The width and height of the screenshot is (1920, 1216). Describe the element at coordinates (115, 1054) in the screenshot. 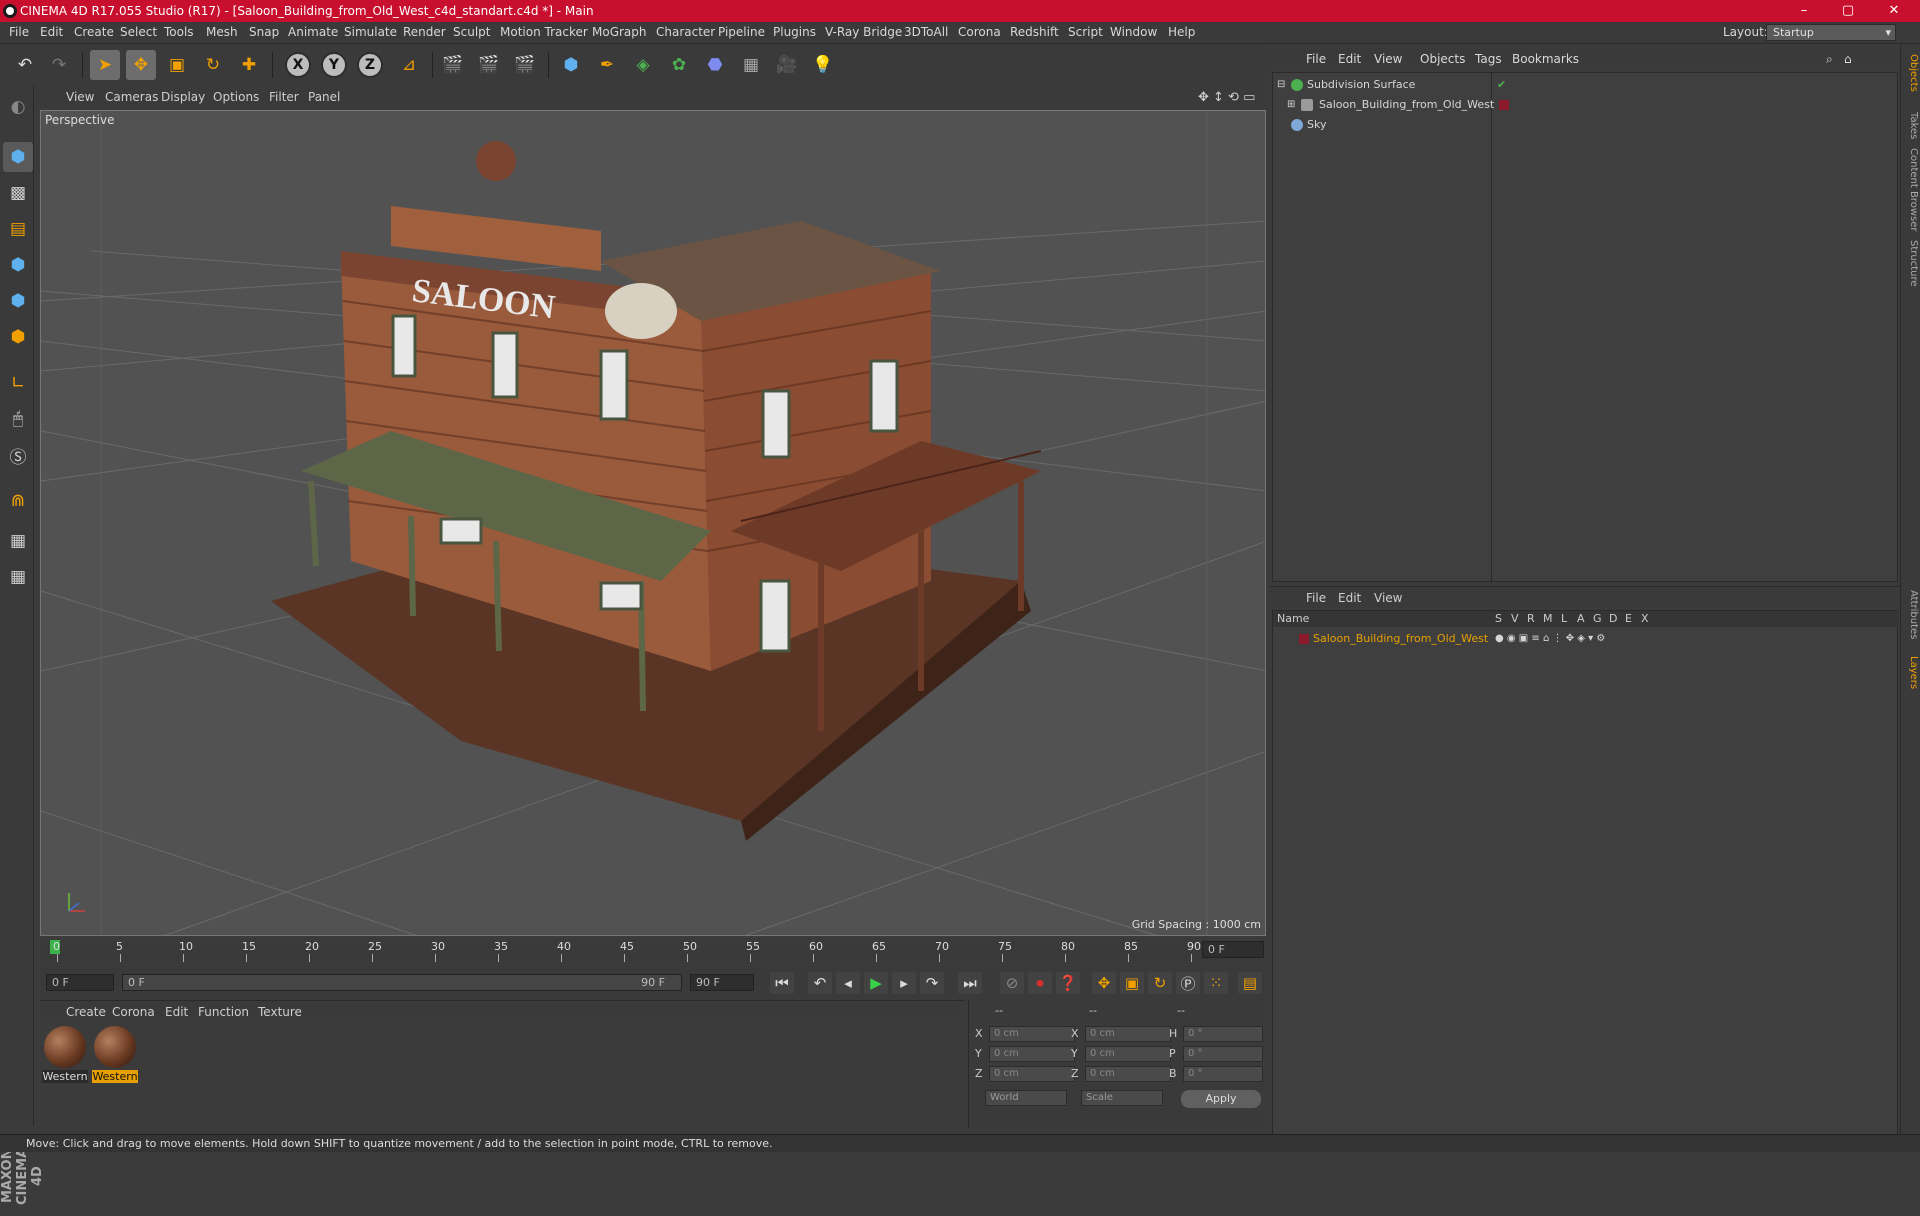

I see `material-swatch: Western` at that location.